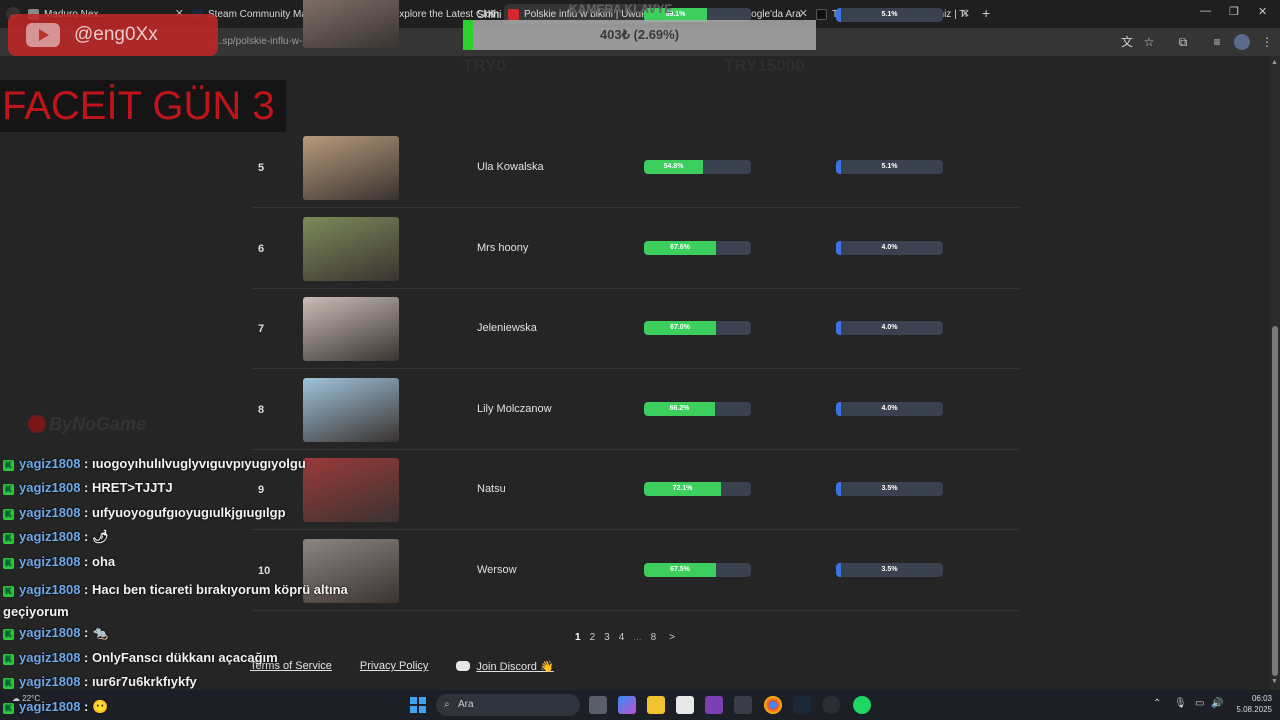  Describe the element at coordinates (593, 639) in the screenshot. I see `page-link-2: 2` at that location.